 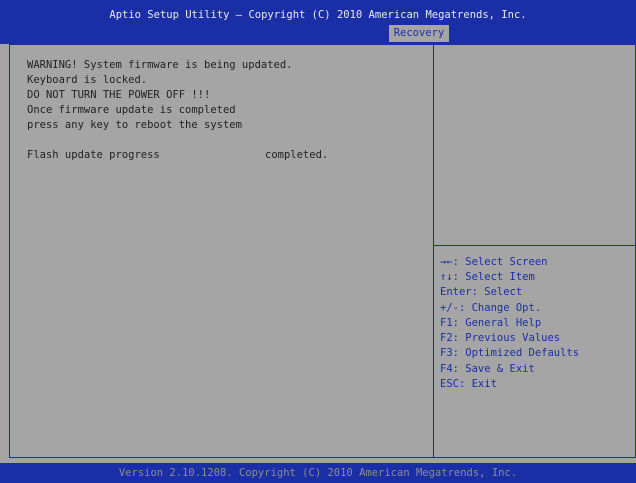 I want to click on tab-recovery: Recovery, so click(x=419, y=33).